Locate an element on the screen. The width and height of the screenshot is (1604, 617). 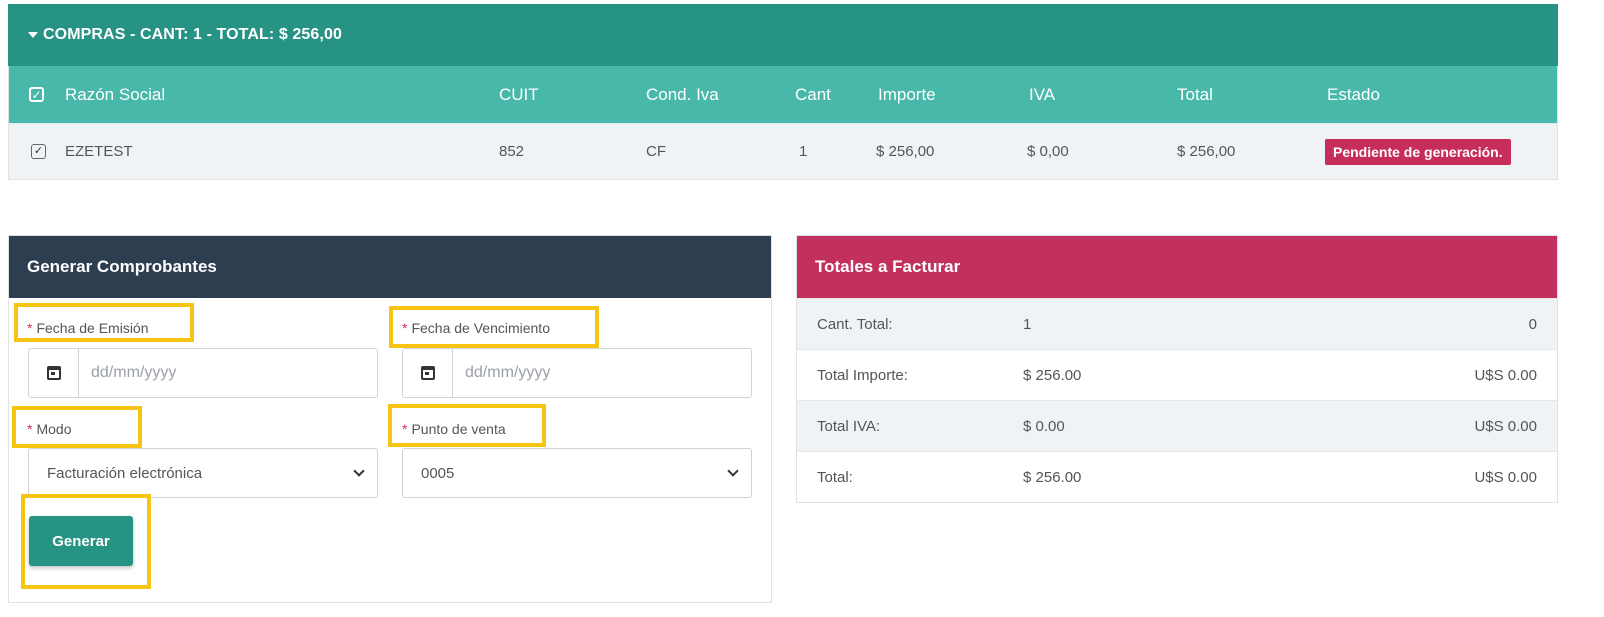
compras-section-toggle: COMPRAS - CANT: 1 - TOTAL: $ 256,00 is located at coordinates (783, 35).